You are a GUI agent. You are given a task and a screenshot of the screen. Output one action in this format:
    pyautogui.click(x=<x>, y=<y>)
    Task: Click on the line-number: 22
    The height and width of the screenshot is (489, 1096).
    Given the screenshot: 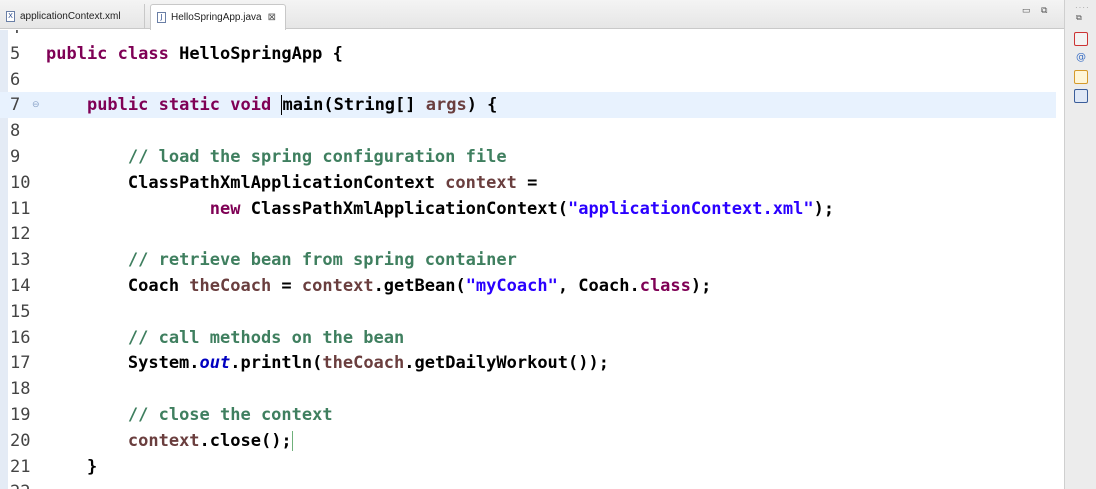 What is the action you would take?
    pyautogui.click(x=25, y=484)
    